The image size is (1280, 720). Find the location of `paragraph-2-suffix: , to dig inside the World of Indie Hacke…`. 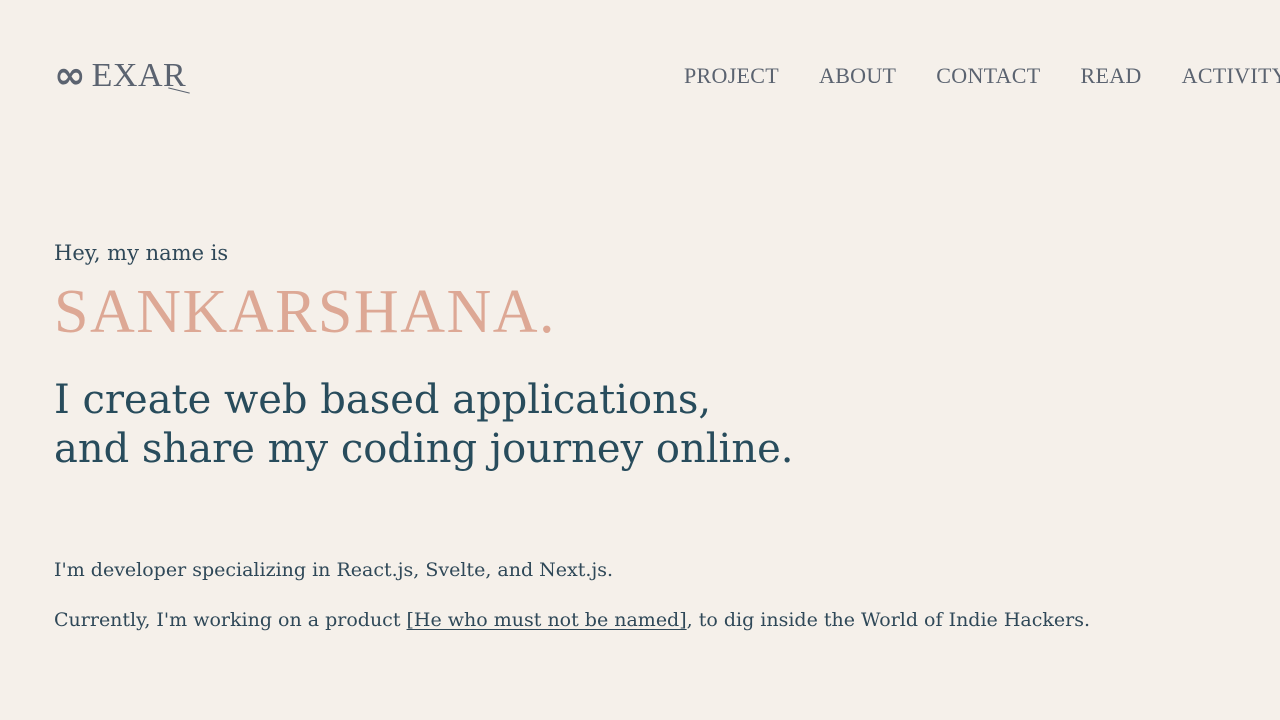

paragraph-2-suffix: , to dig inside the World of Indie Hacke… is located at coordinates (888, 620).